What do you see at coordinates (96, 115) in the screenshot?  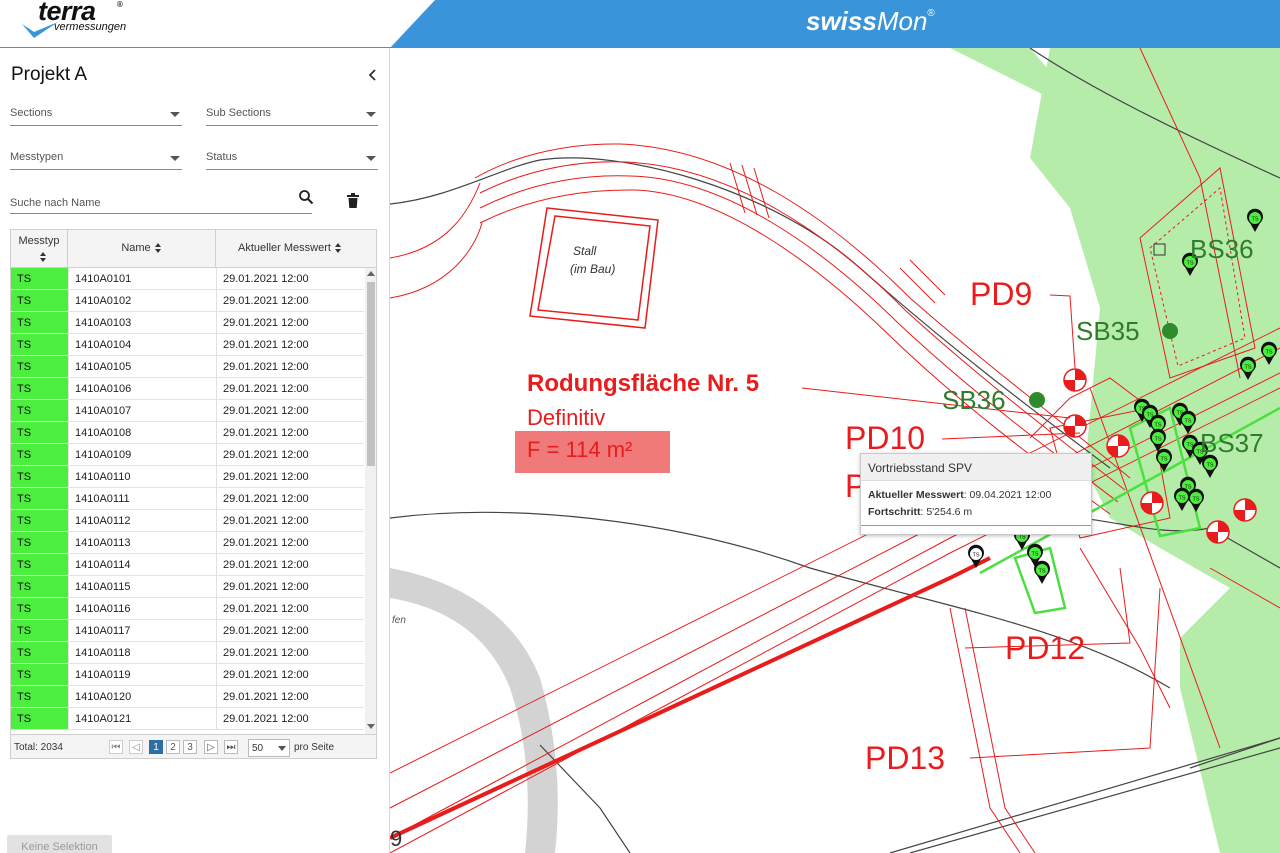 I see `sections-select: Sections` at bounding box center [96, 115].